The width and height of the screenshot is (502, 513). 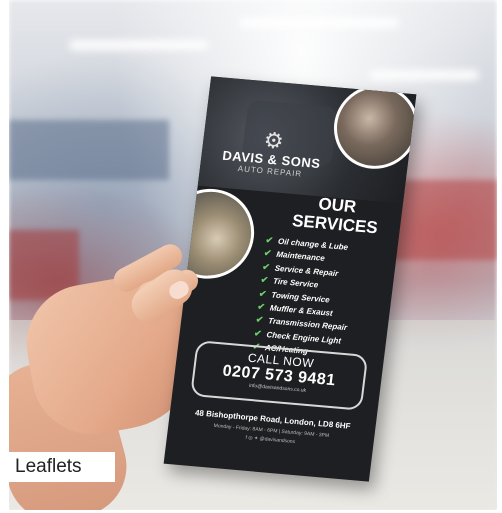 I want to click on caption-label: Leaflets, so click(x=62, y=467).